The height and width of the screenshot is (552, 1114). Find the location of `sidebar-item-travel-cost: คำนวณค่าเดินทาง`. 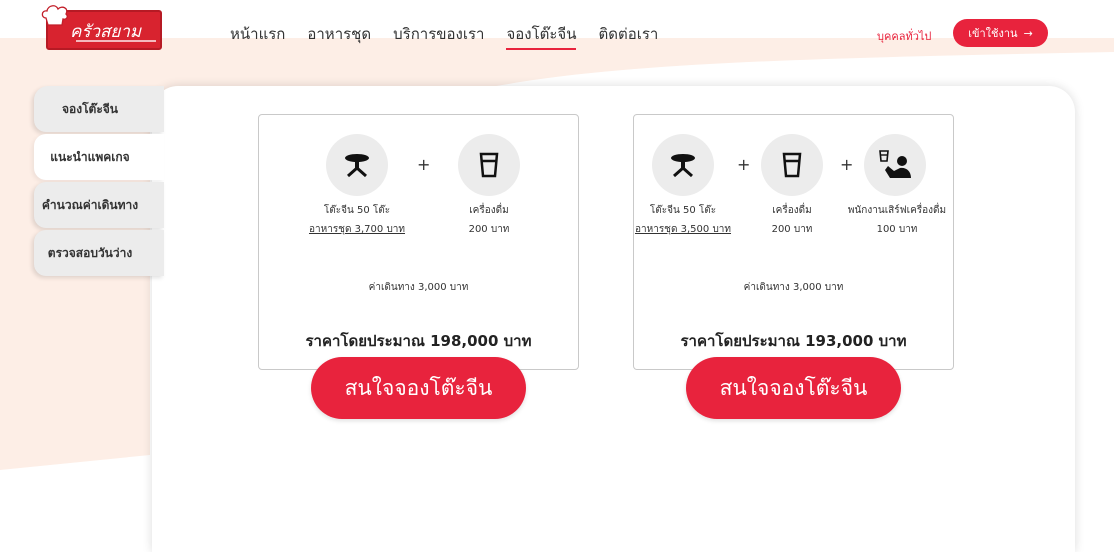

sidebar-item-travel-cost: คำนวณค่าเดินทาง is located at coordinates (99, 205).